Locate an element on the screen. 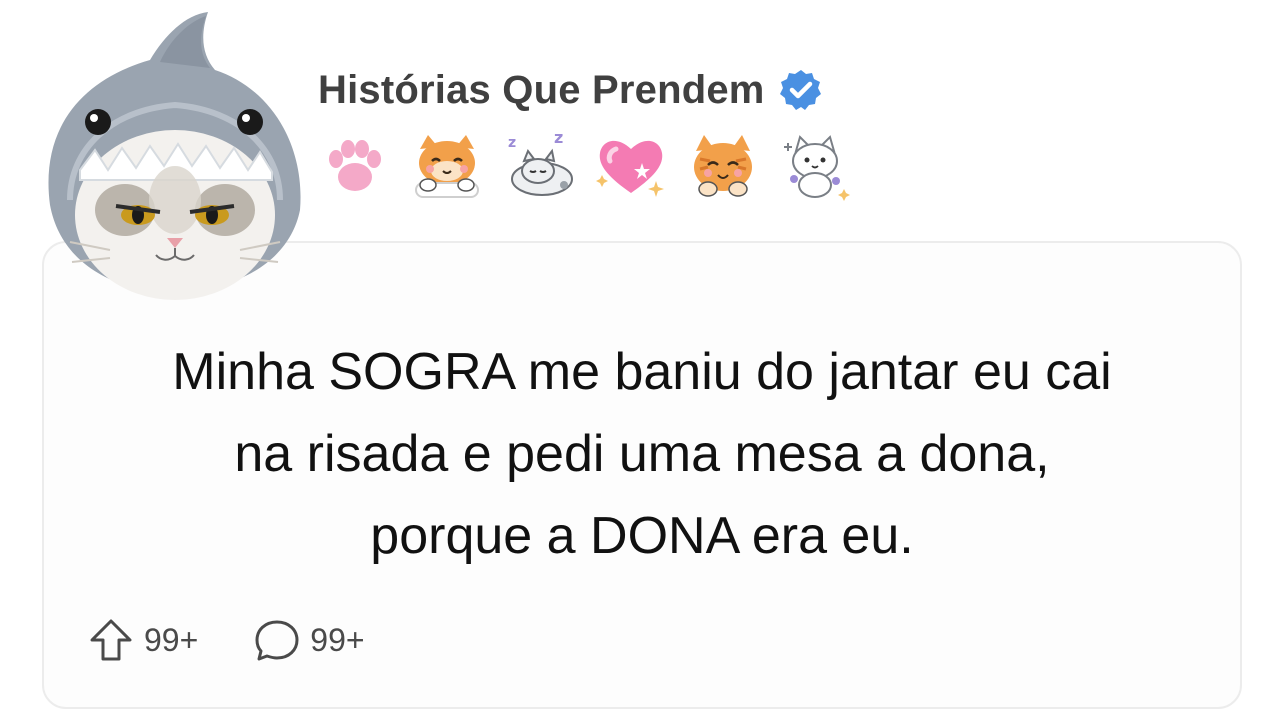 This screenshot has height=720, width=1280. comment-button: 99+ is located at coordinates (308, 640).